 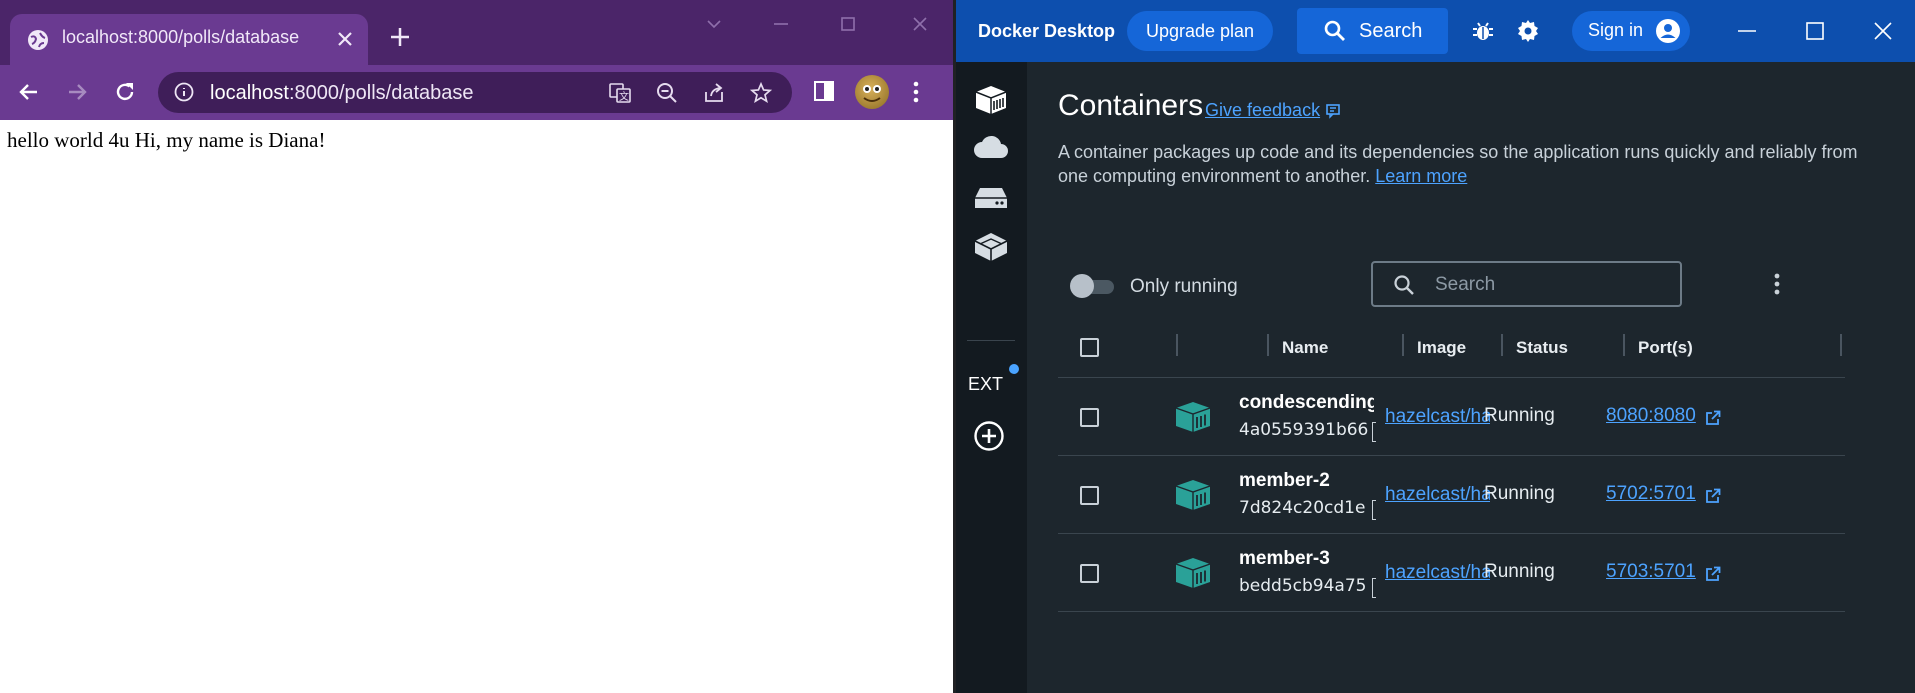 What do you see at coordinates (1131, 105) in the screenshot?
I see `page-title: Containers` at bounding box center [1131, 105].